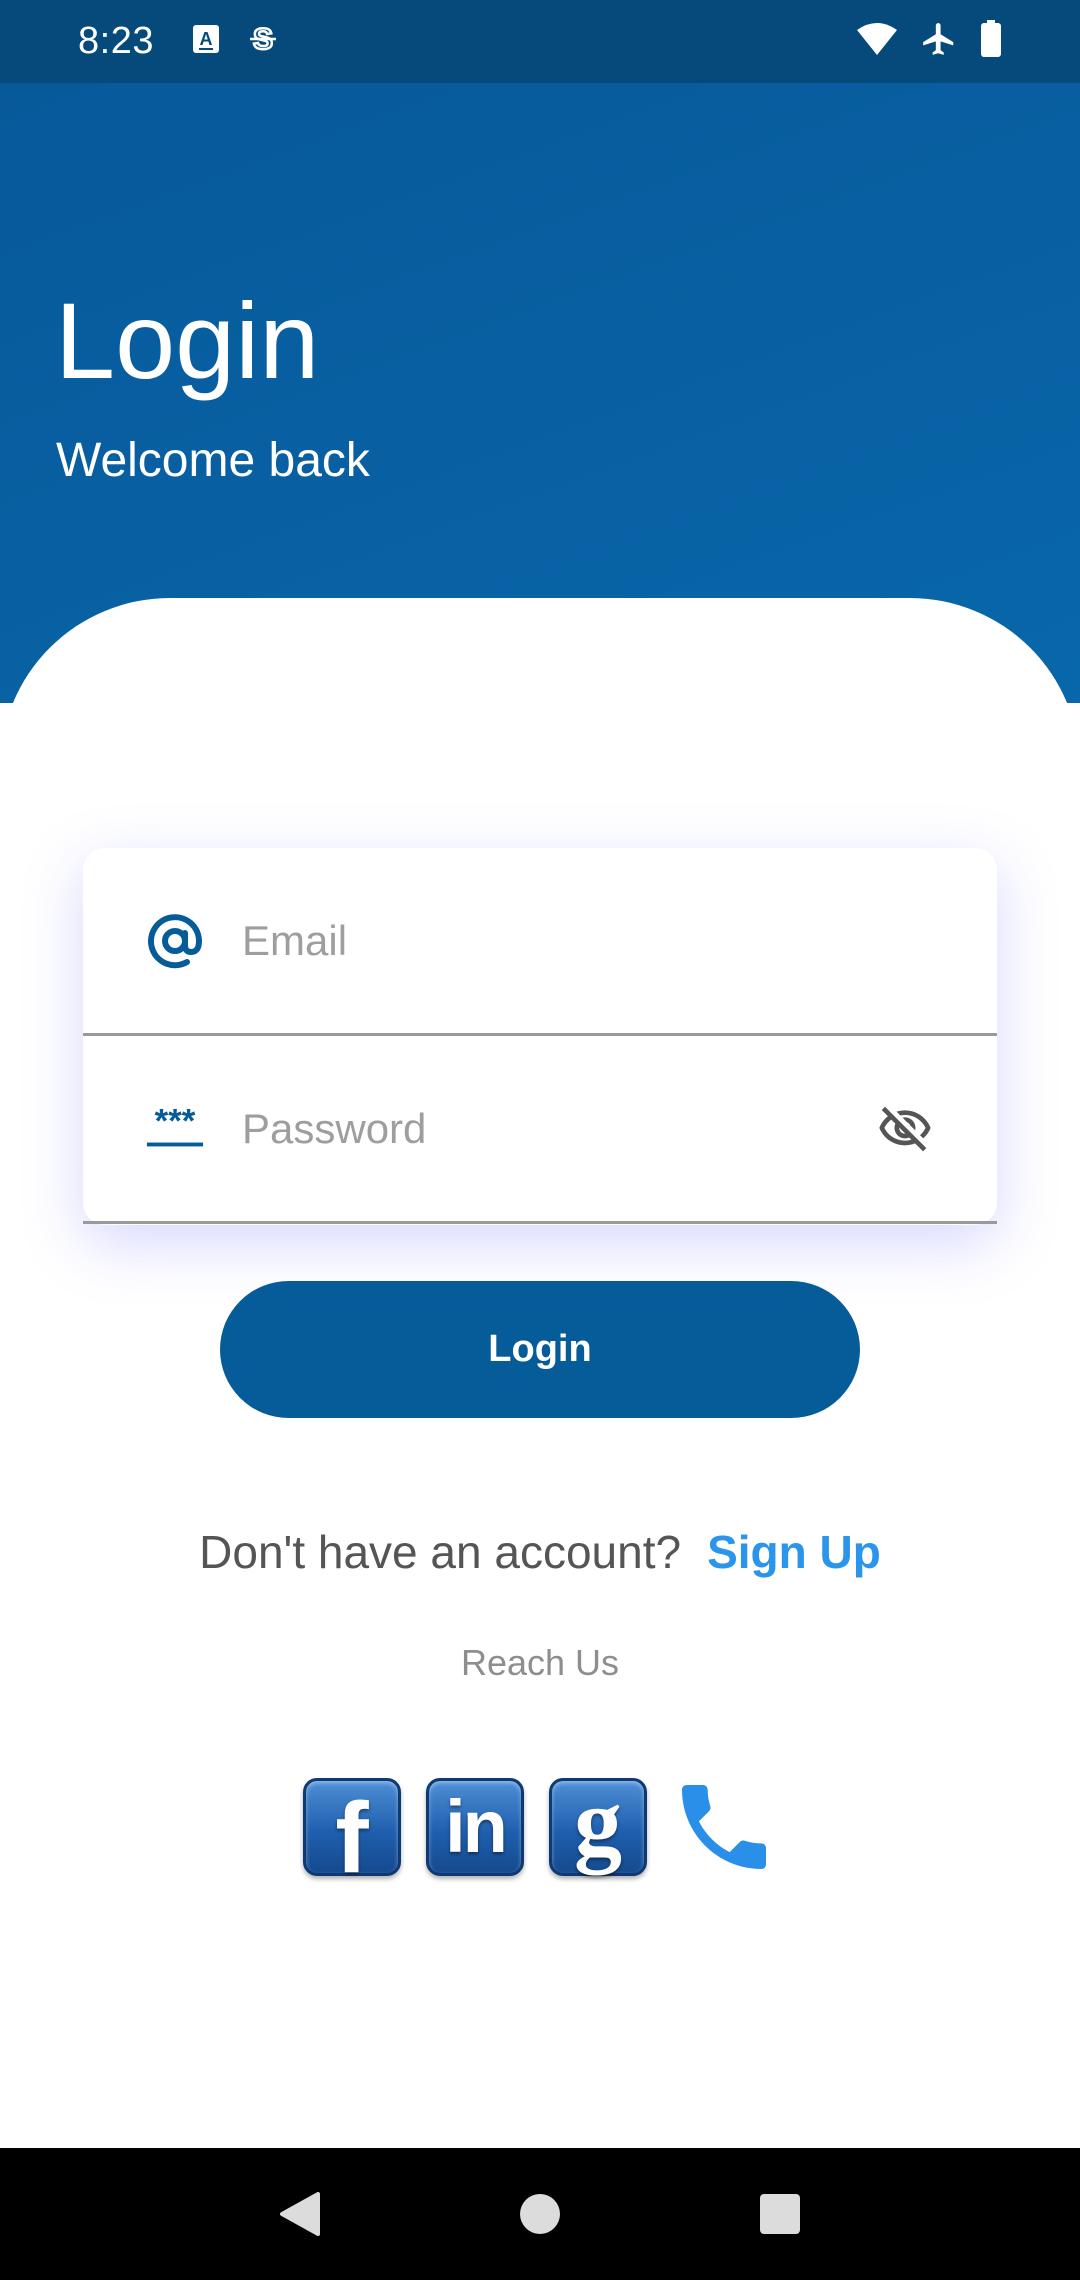 Image resolution: width=1080 pixels, height=2280 pixels. Describe the element at coordinates (905, 1129) in the screenshot. I see `eye-off-icon` at that location.